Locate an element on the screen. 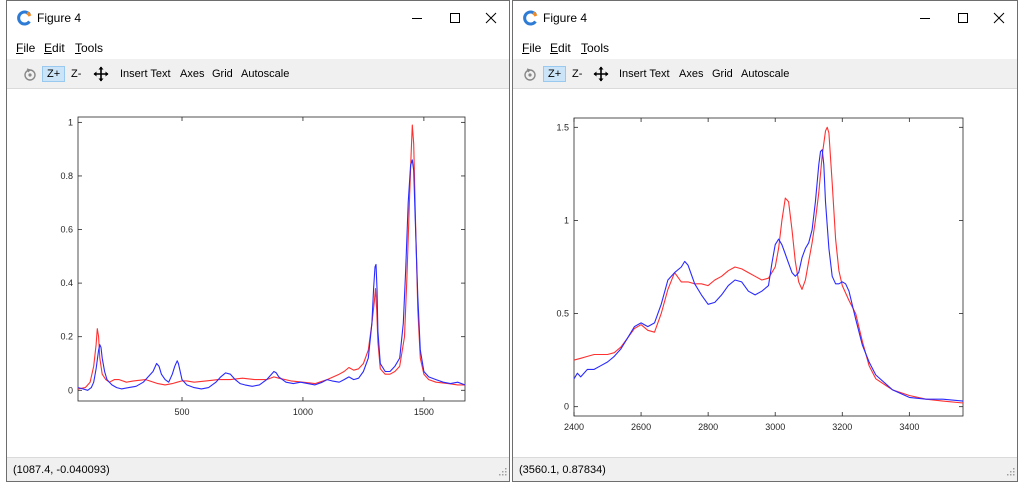 This screenshot has width=1024, height=488. y-tick-label: 1.5 is located at coordinates (562, 127).